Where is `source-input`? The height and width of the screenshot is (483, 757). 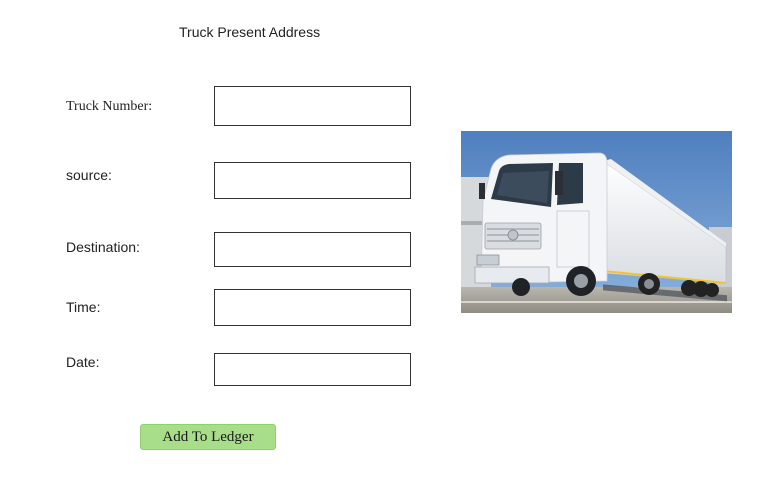
source-input is located at coordinates (312, 180).